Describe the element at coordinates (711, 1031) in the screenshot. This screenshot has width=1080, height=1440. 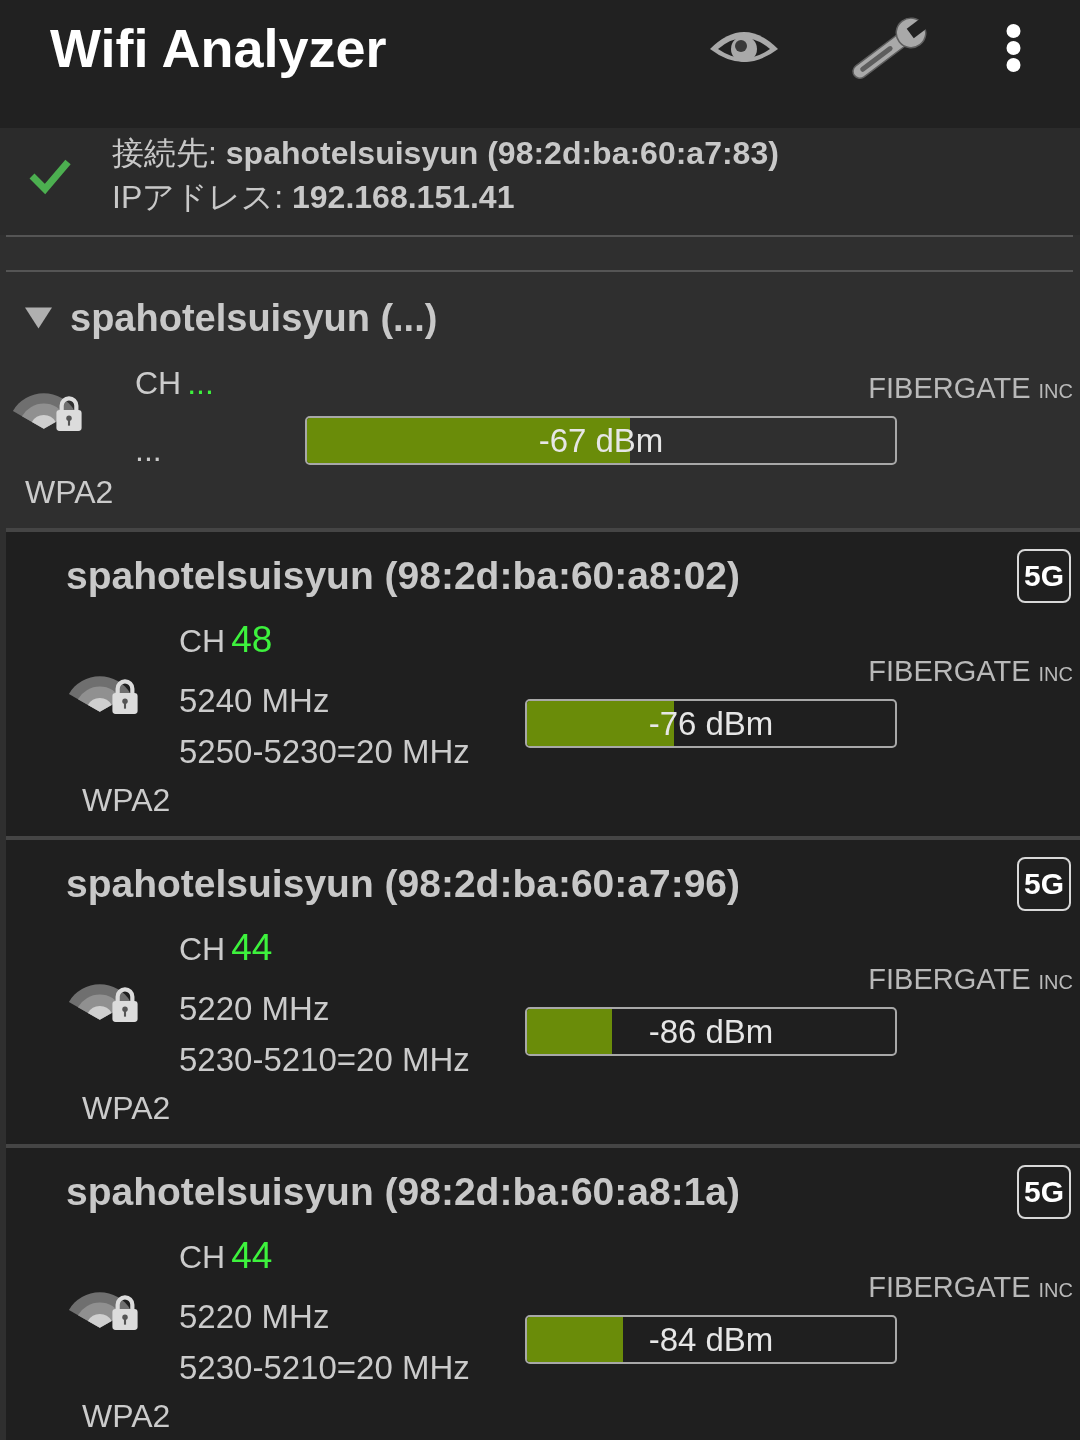
I see `signal-reading: -86 dBm` at that location.